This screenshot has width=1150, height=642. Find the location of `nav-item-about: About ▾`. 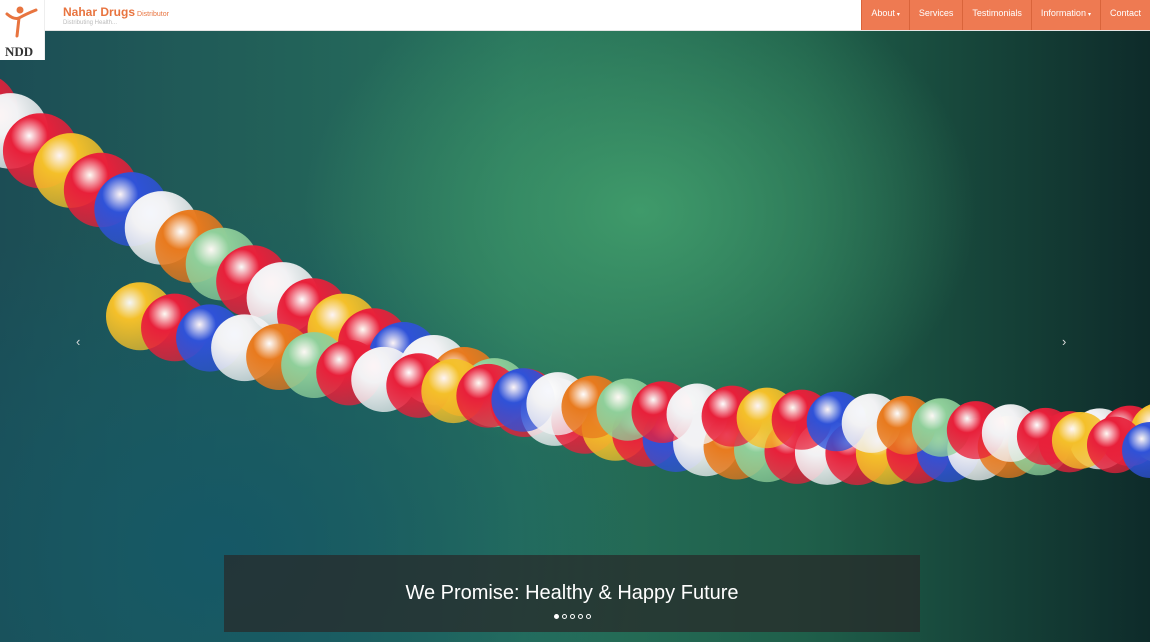

nav-item-about: About ▾ is located at coordinates (885, 15).